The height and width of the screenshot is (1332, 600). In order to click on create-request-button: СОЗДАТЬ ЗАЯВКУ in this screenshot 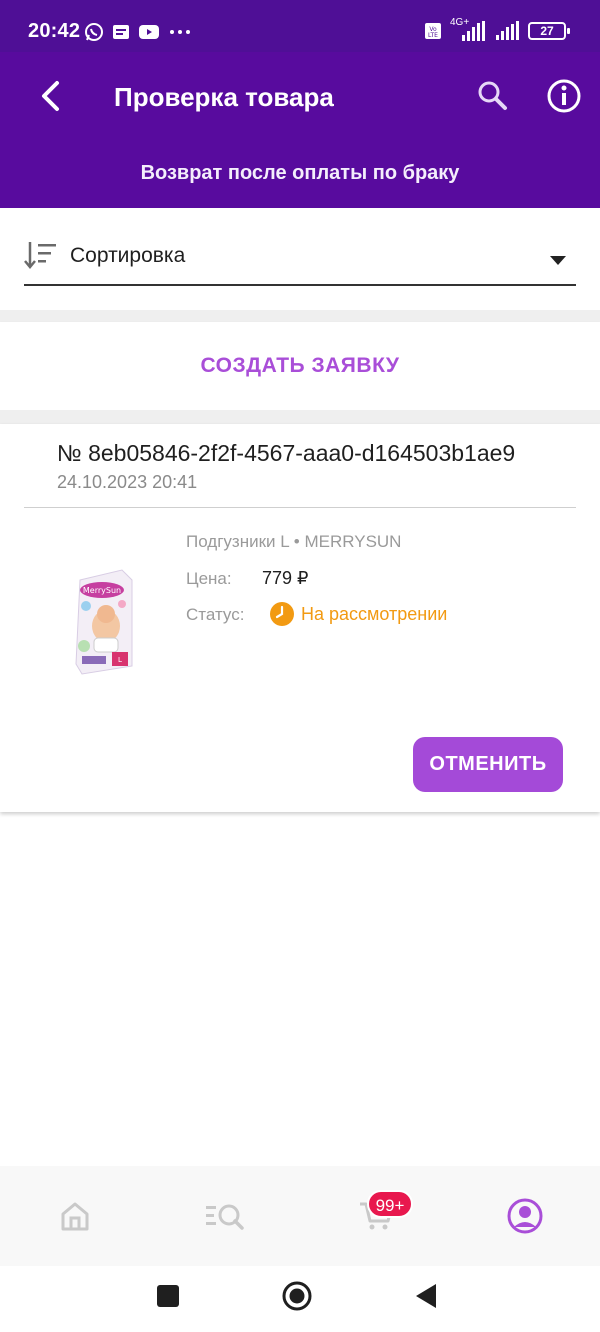, I will do `click(300, 366)`.